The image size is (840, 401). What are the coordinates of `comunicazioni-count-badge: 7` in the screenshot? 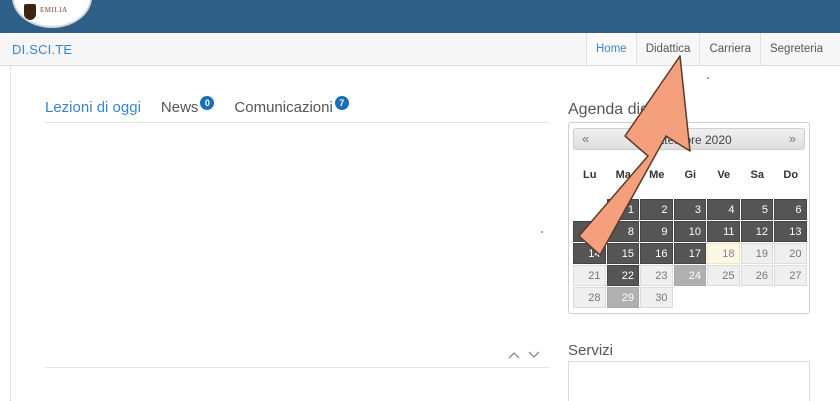 It's located at (341, 103).